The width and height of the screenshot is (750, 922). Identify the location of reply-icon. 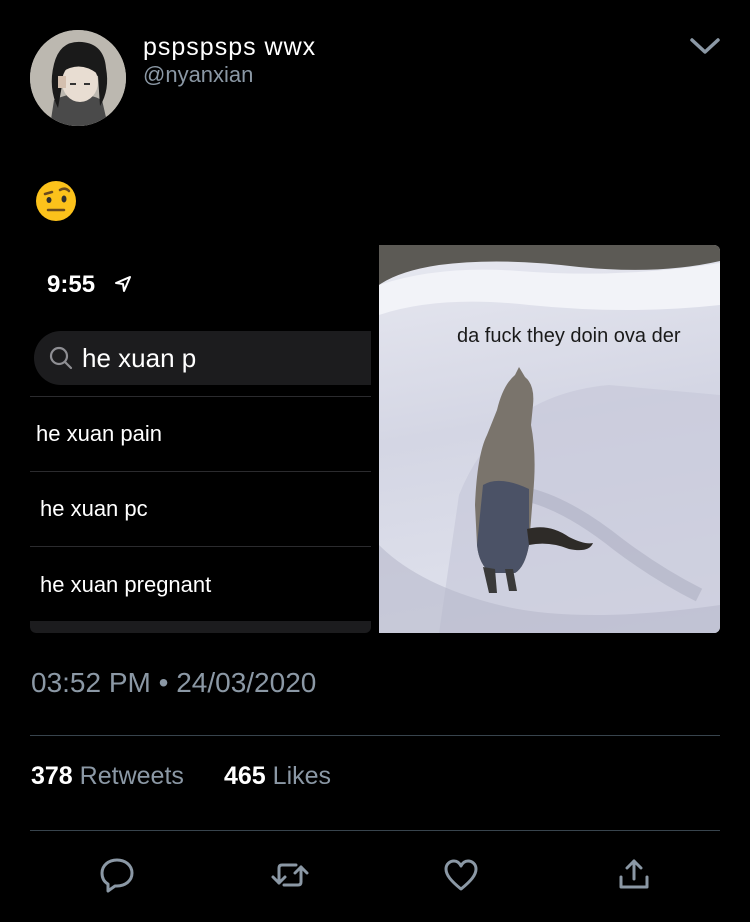
(117, 875).